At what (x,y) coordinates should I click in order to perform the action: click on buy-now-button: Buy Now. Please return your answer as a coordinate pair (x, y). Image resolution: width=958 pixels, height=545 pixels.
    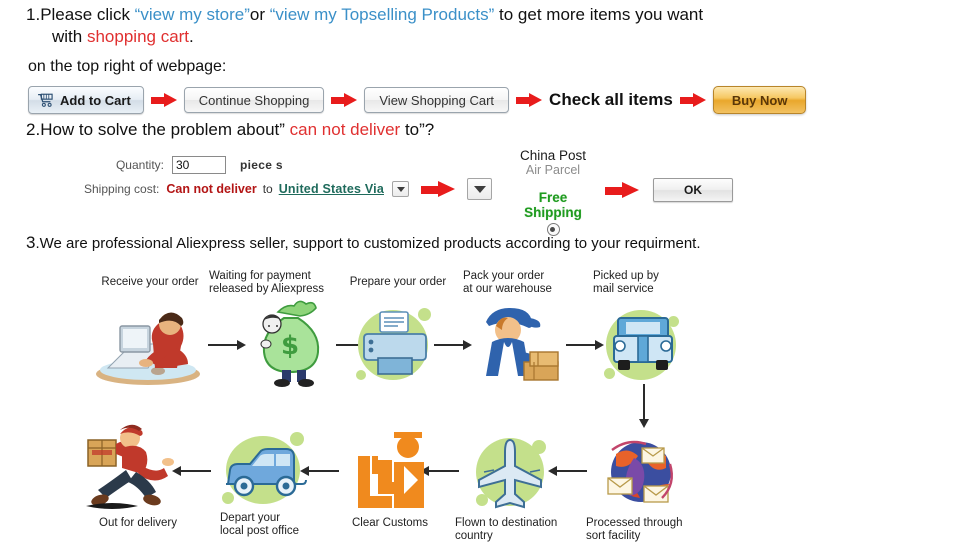
    Looking at the image, I should click on (759, 100).